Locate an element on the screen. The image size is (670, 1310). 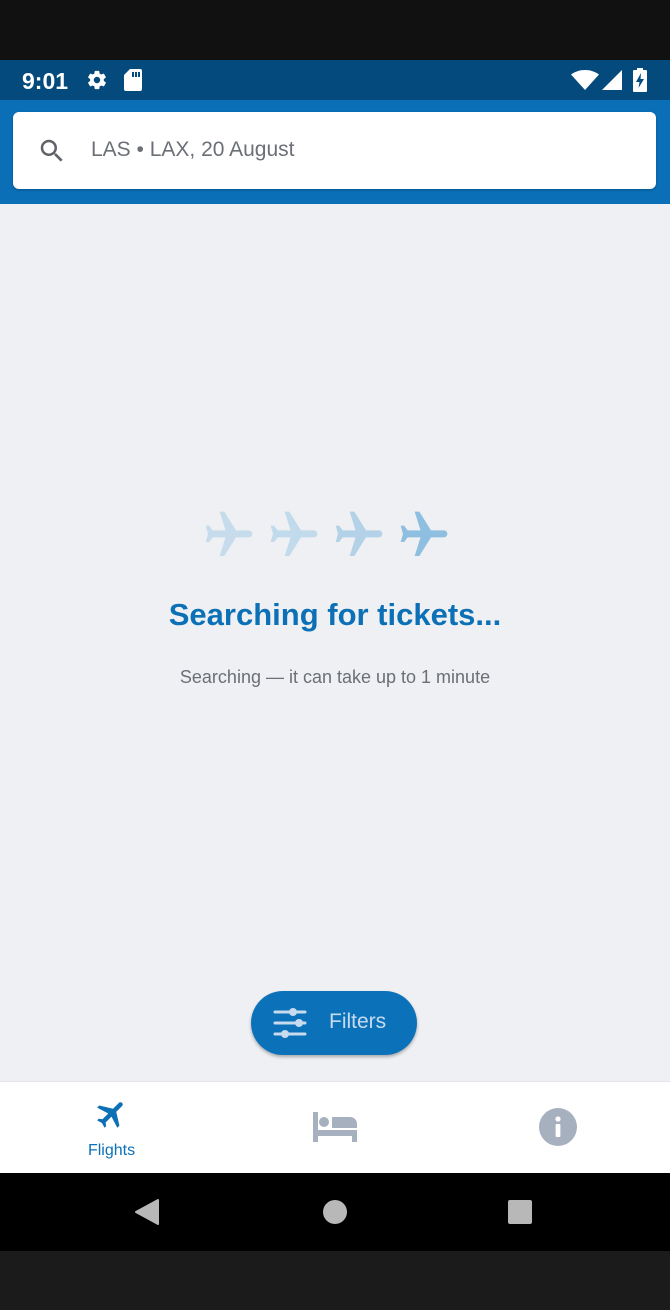
filters-label: Filters is located at coordinates (358, 1021).